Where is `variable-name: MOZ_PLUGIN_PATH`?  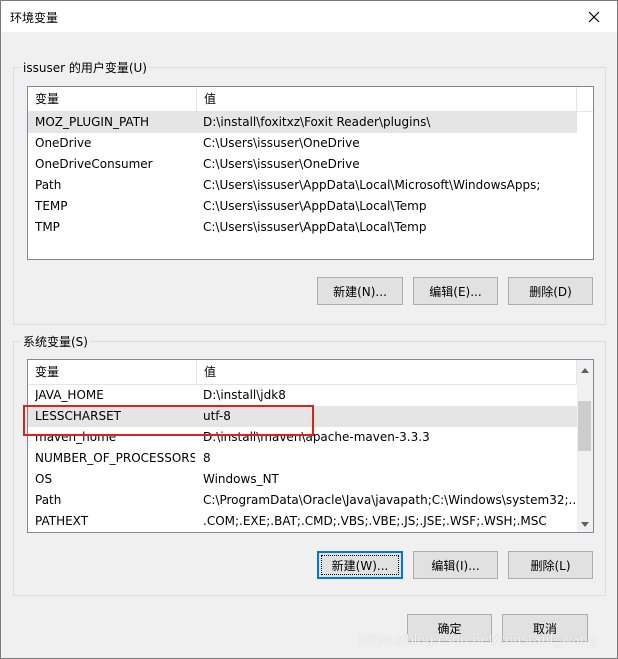
variable-name: MOZ_PLUGIN_PATH is located at coordinates (92, 122).